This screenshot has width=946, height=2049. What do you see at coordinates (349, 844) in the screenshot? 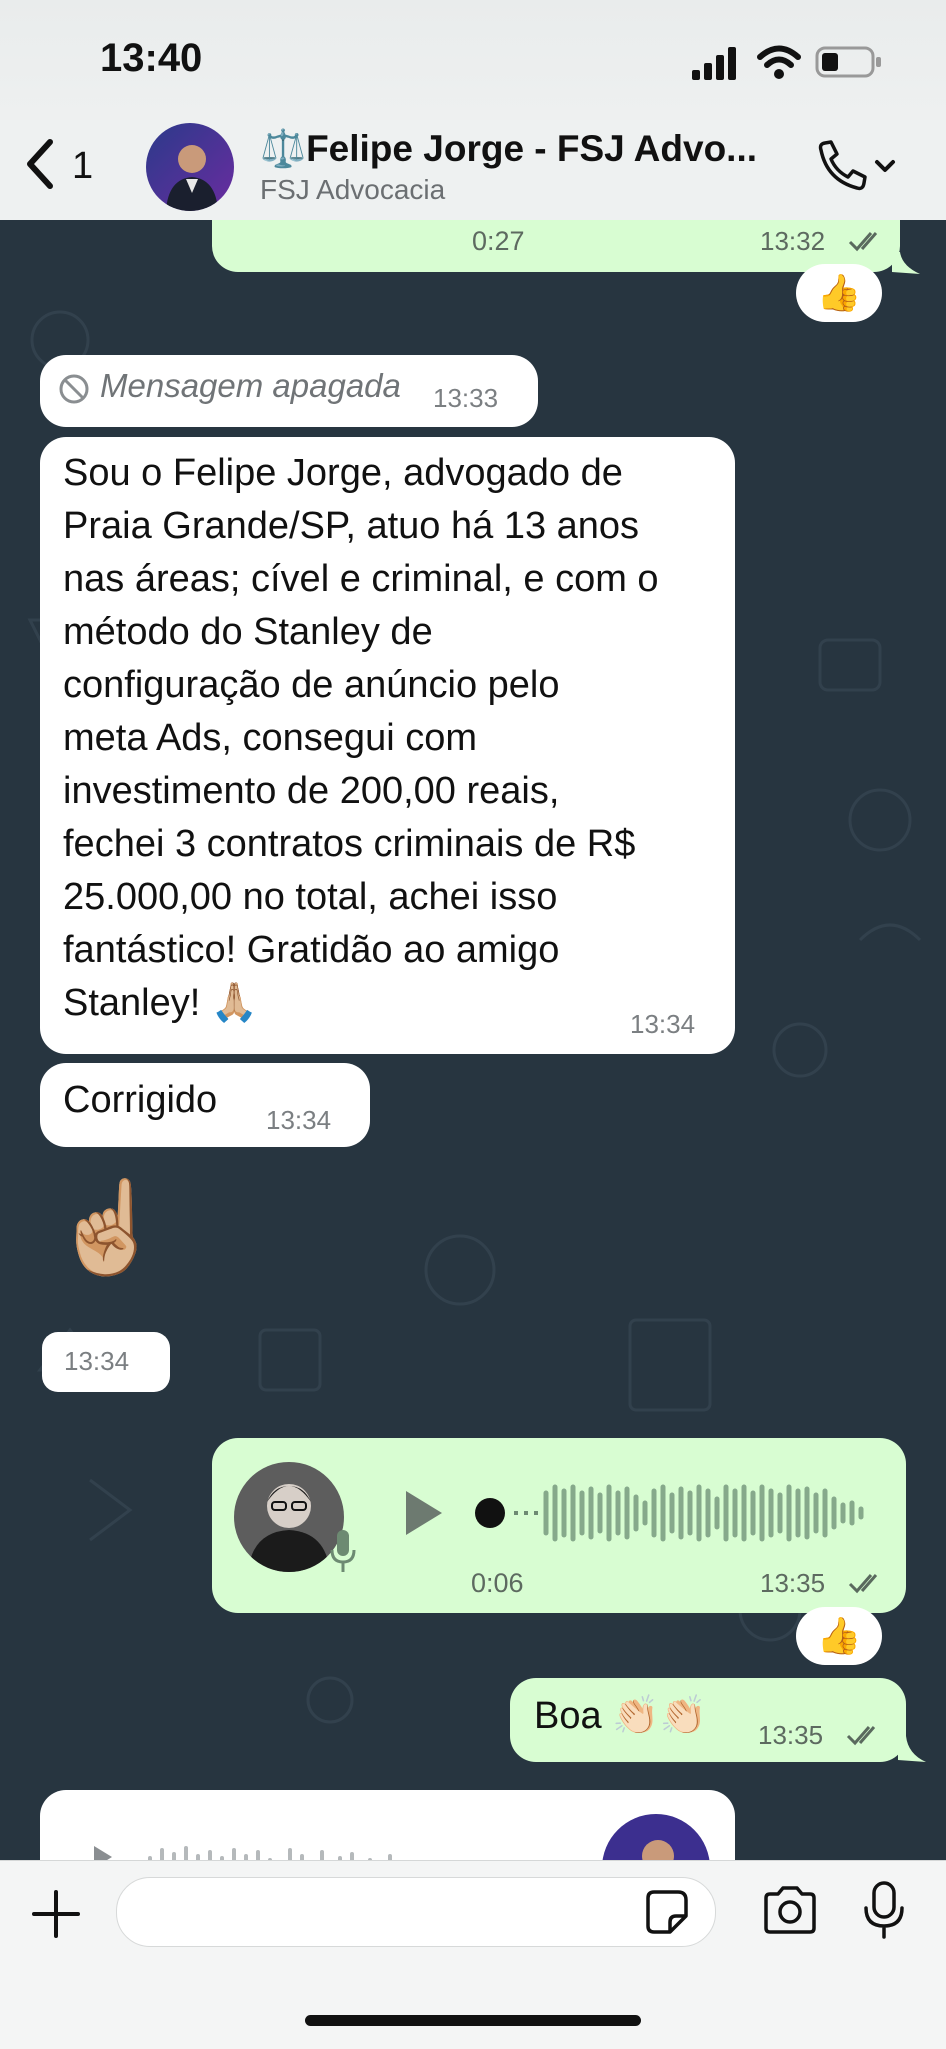
I see `message-line: fechei 3 contratos criminais de R$` at bounding box center [349, 844].